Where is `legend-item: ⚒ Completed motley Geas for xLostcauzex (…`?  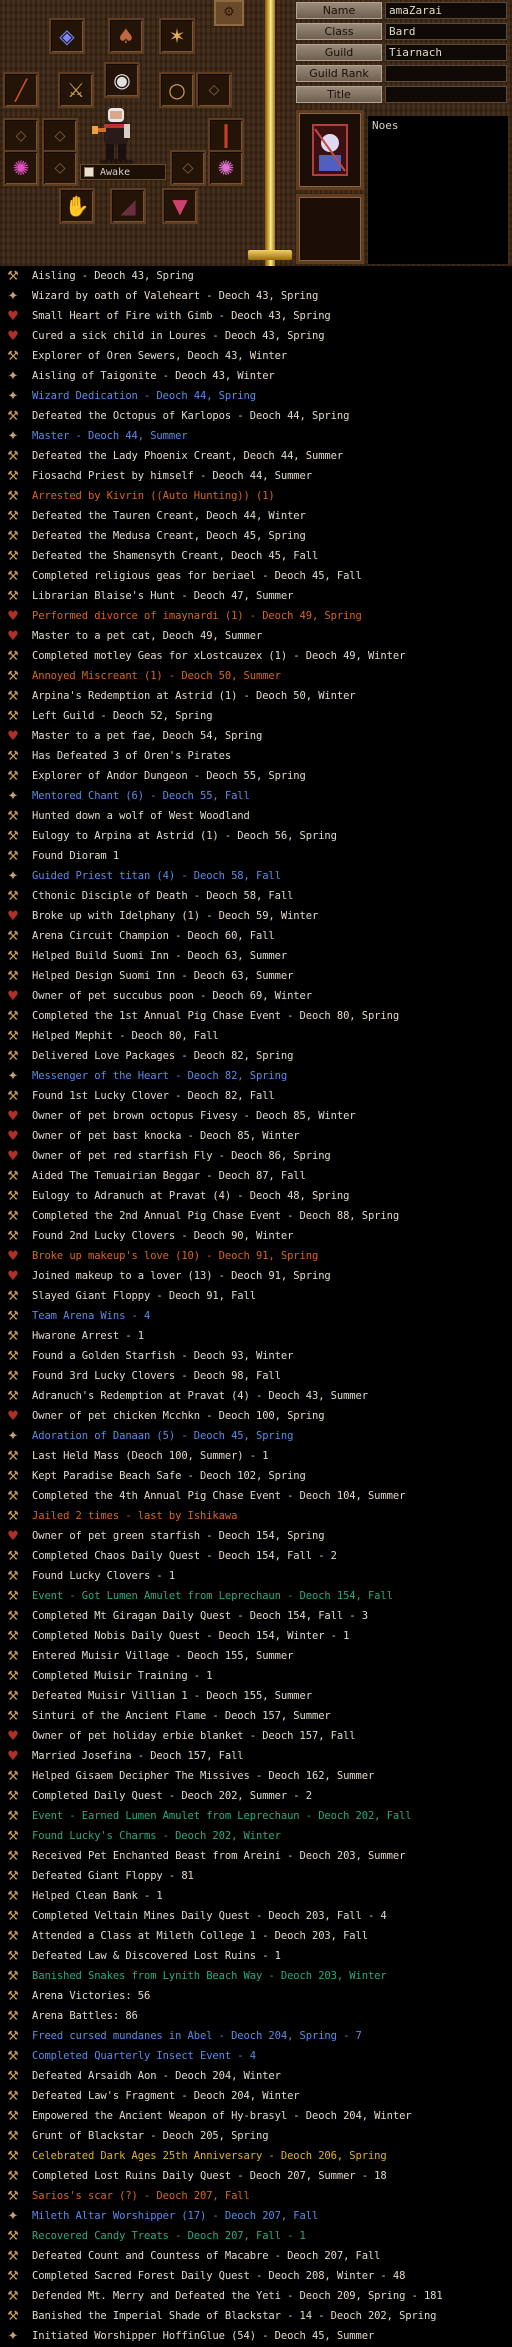
legend-item: ⚒ Completed motley Geas for xLostcauzex (… is located at coordinates (256, 656).